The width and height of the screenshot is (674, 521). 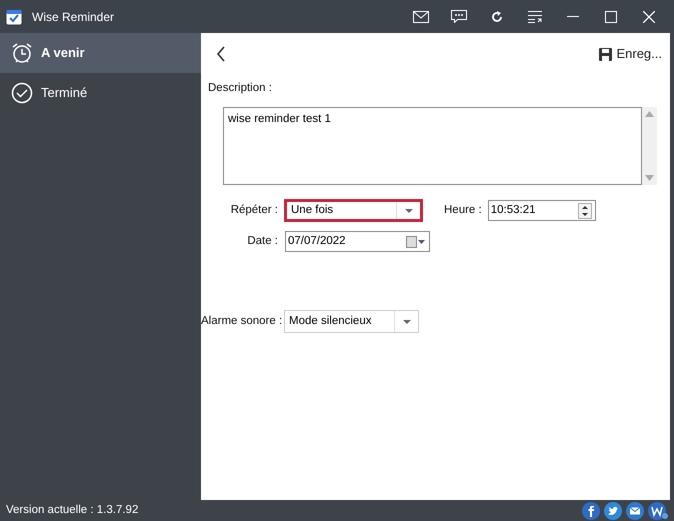 I want to click on date-label: Date :, so click(x=262, y=242).